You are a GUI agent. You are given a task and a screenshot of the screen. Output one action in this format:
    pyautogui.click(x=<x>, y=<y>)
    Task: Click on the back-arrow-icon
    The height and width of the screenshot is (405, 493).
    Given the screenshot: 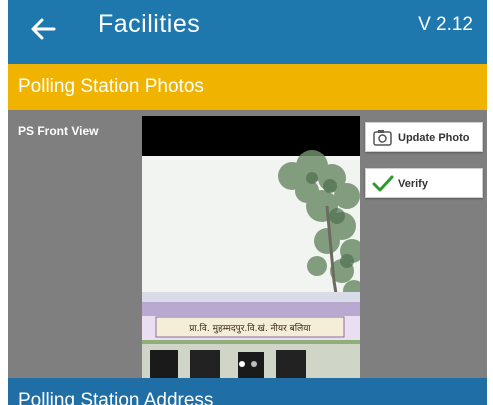 What is the action you would take?
    pyautogui.click(x=44, y=29)
    